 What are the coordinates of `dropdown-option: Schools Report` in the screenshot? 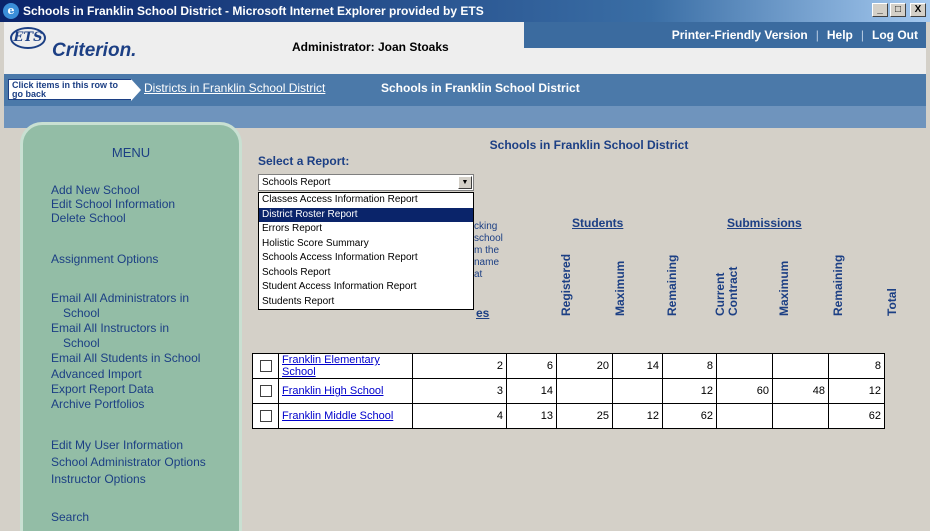 It's located at (366, 273).